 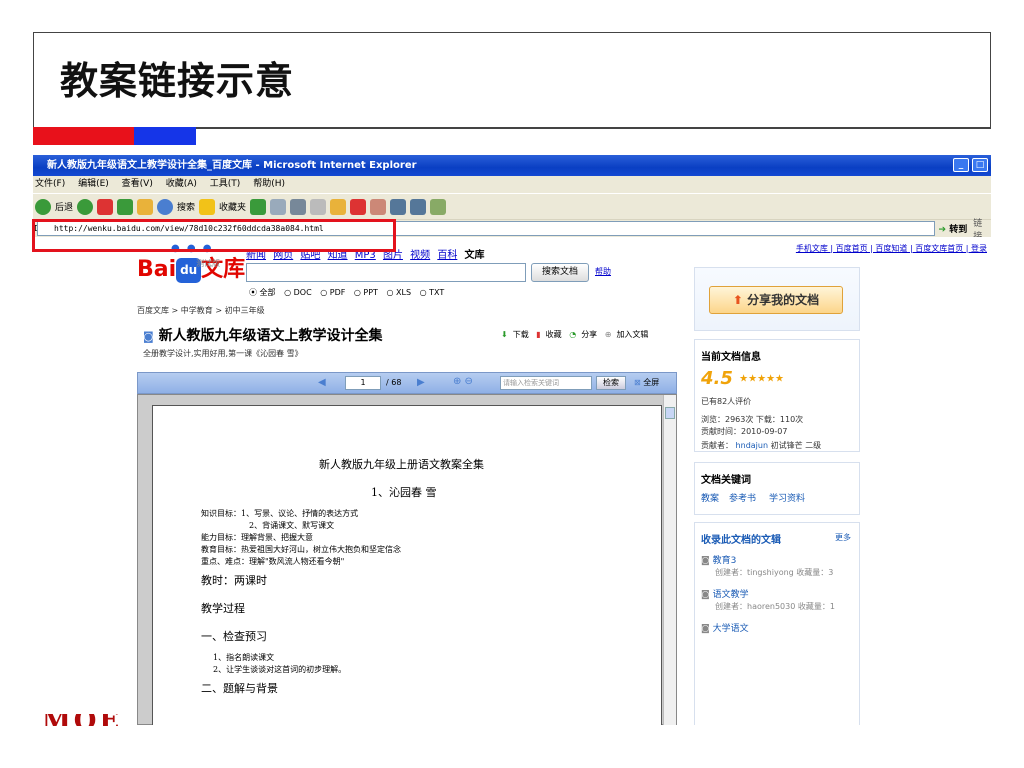 I want to click on menu-favorites: 收藏(A), so click(x=181, y=184).